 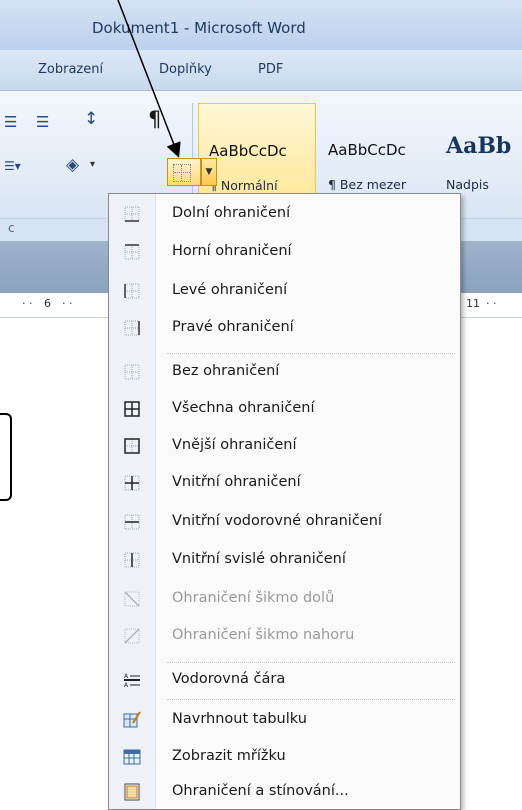 I want to click on annotation-box, so click(x=6, y=457).